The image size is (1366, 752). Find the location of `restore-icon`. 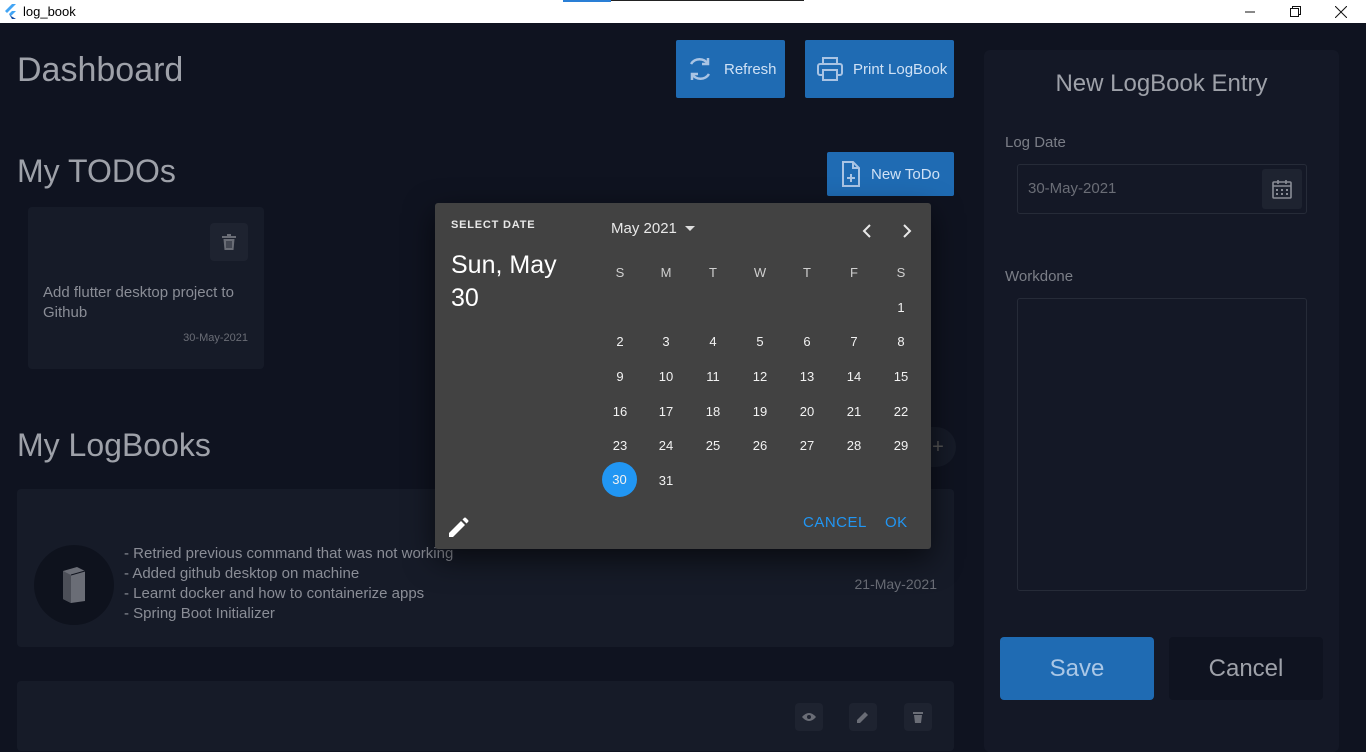

restore-icon is located at coordinates (1295, 11).